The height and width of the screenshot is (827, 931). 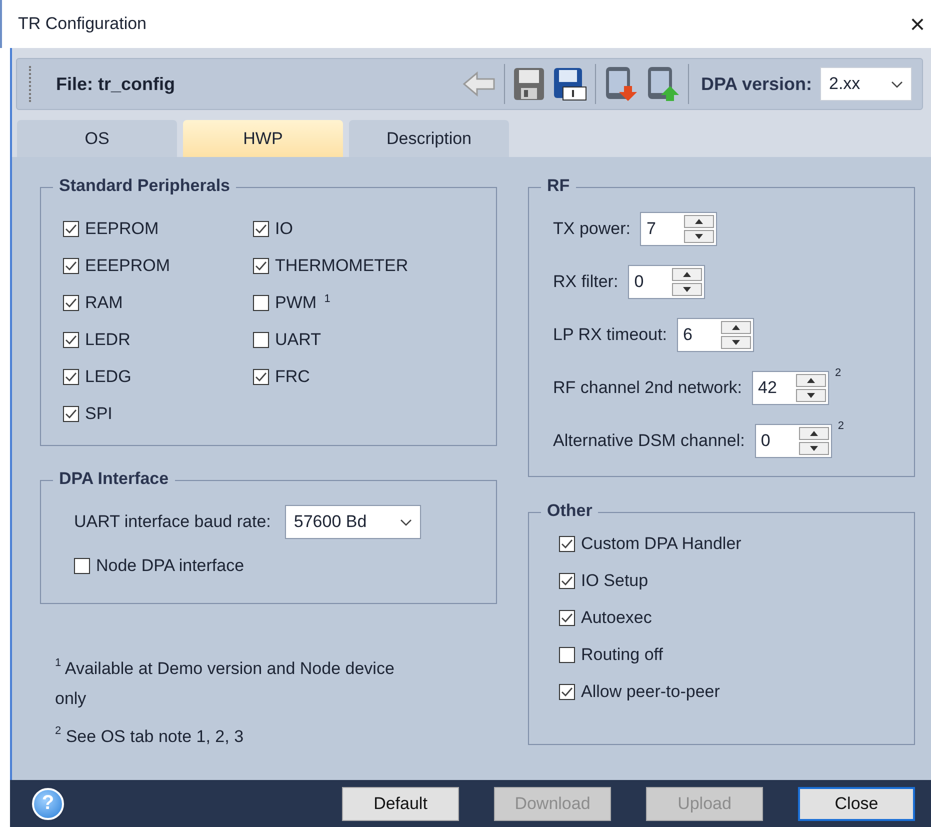 What do you see at coordinates (429, 139) in the screenshot?
I see `tab: Description` at bounding box center [429, 139].